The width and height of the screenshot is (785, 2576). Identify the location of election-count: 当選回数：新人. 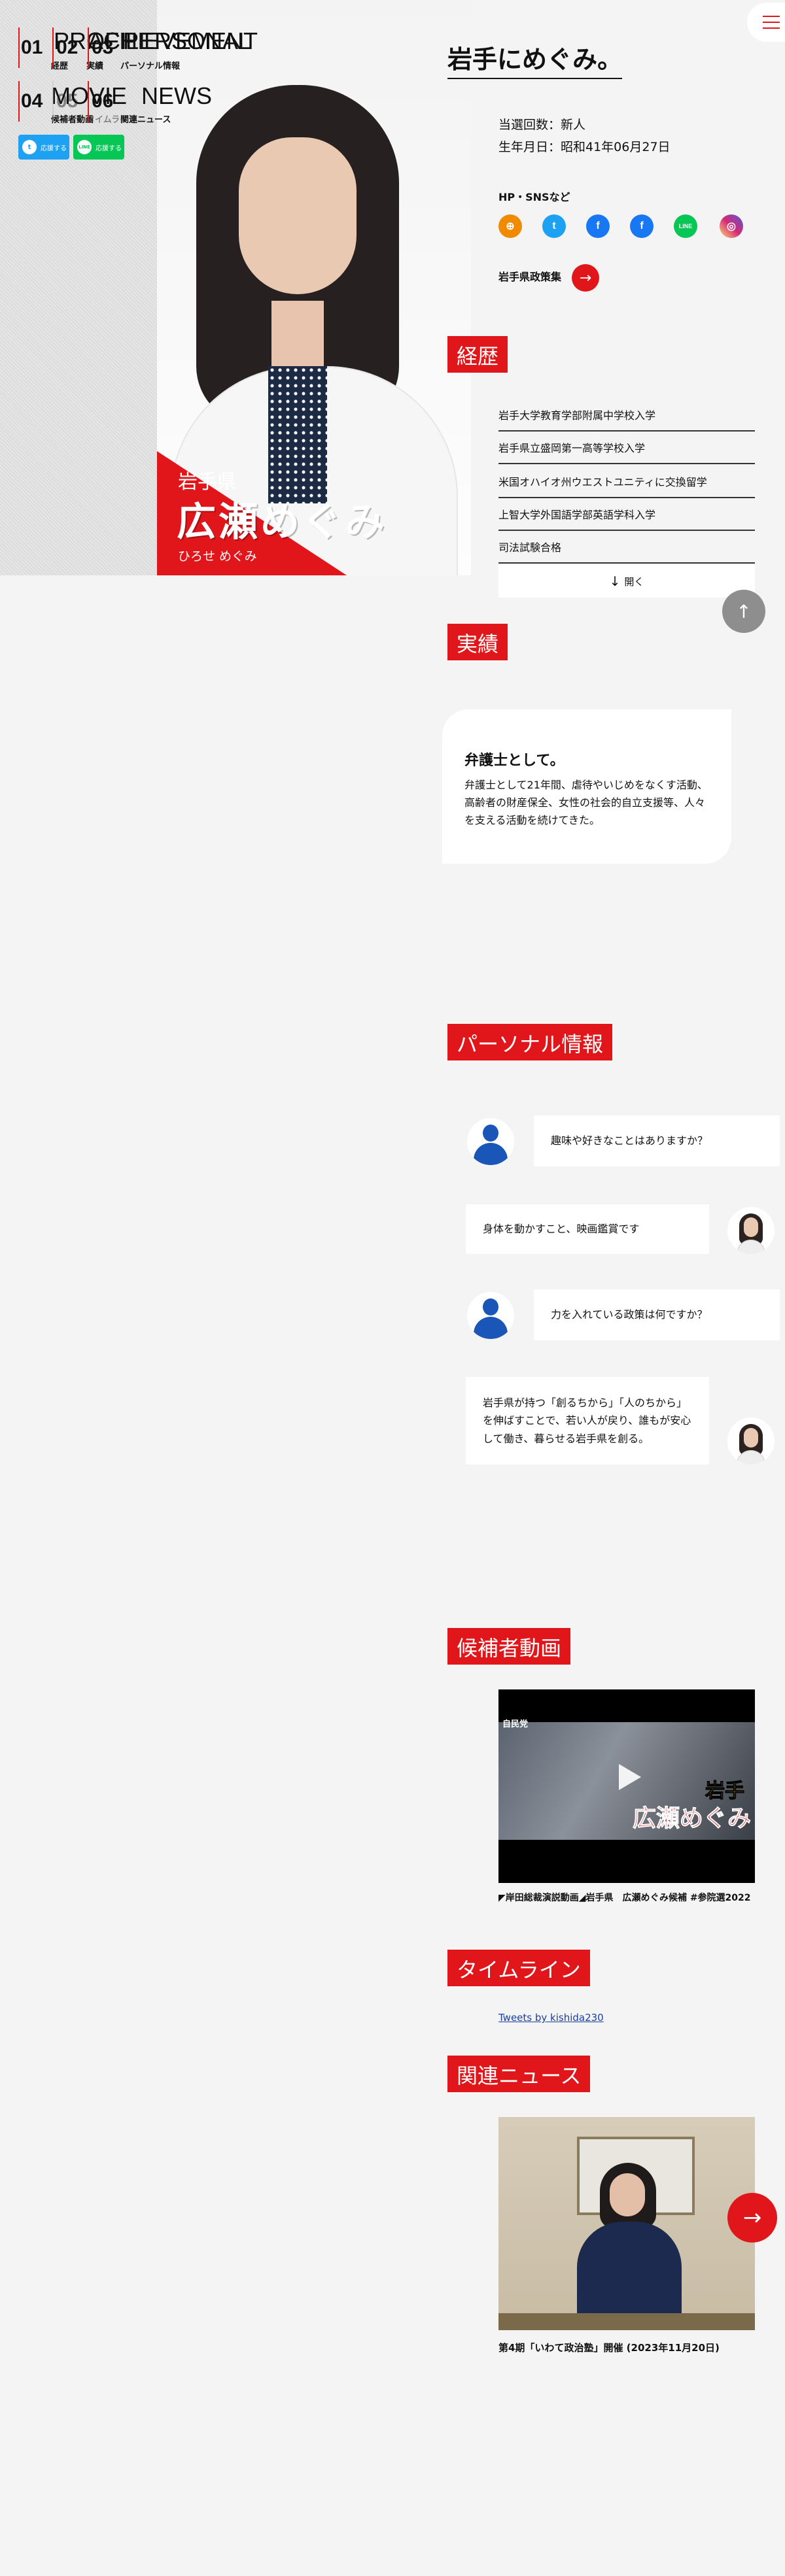
(542, 125).